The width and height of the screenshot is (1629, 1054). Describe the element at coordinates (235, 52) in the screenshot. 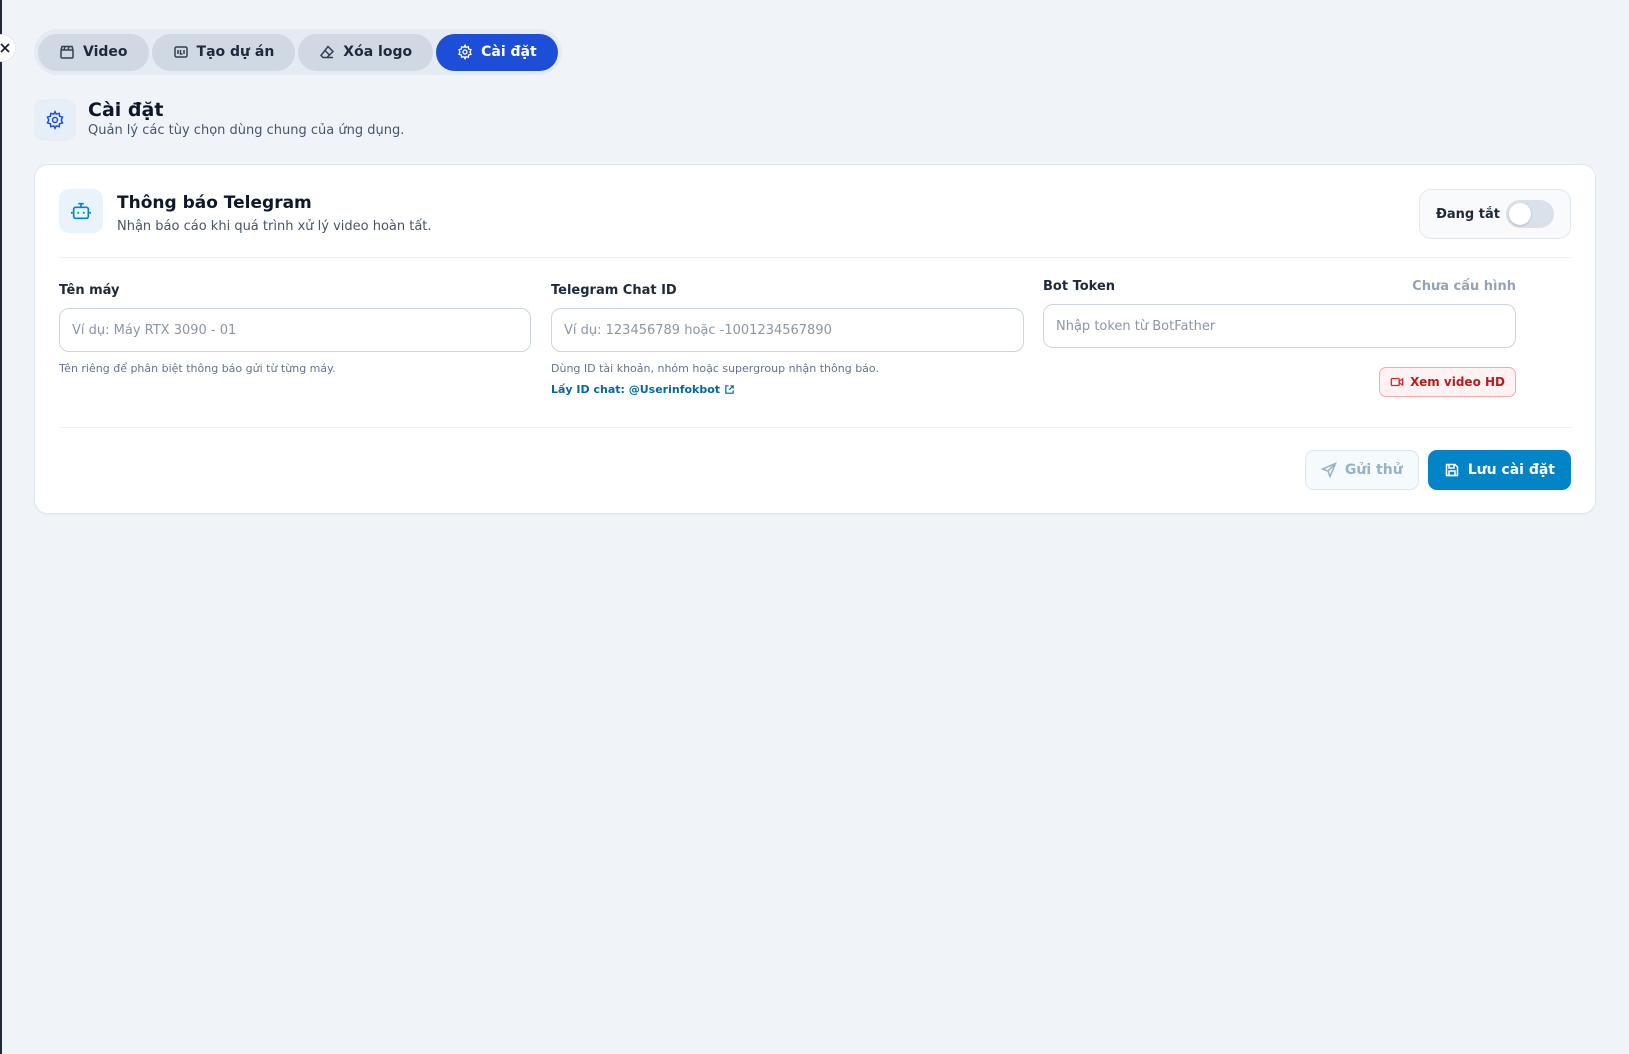

I see `tab-label: Tạo dự án` at that location.